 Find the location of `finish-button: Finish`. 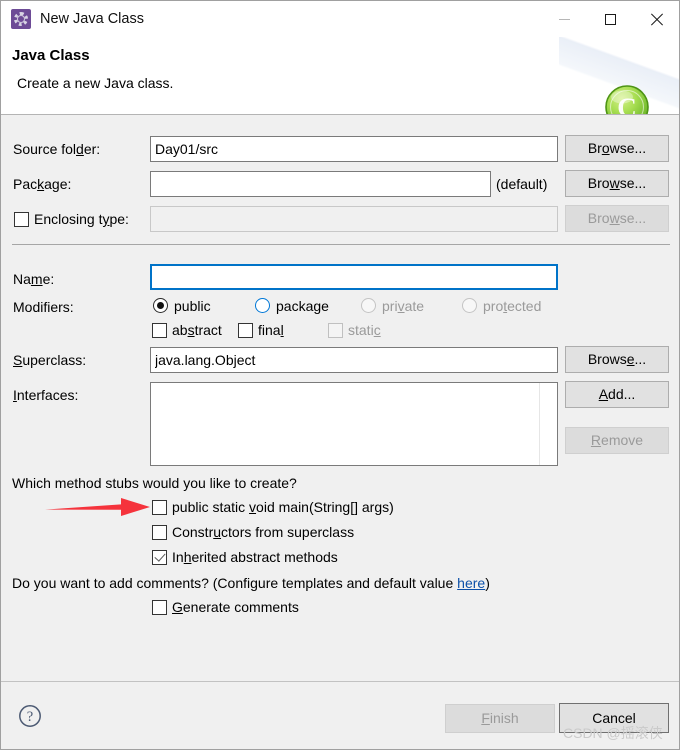

finish-button: Finish is located at coordinates (500, 718).